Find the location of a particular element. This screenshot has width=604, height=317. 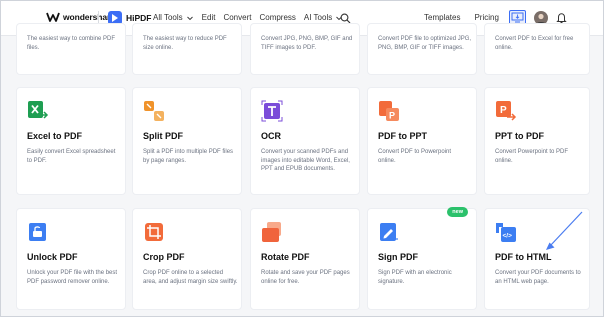

nav-label: Edit is located at coordinates (208, 17).